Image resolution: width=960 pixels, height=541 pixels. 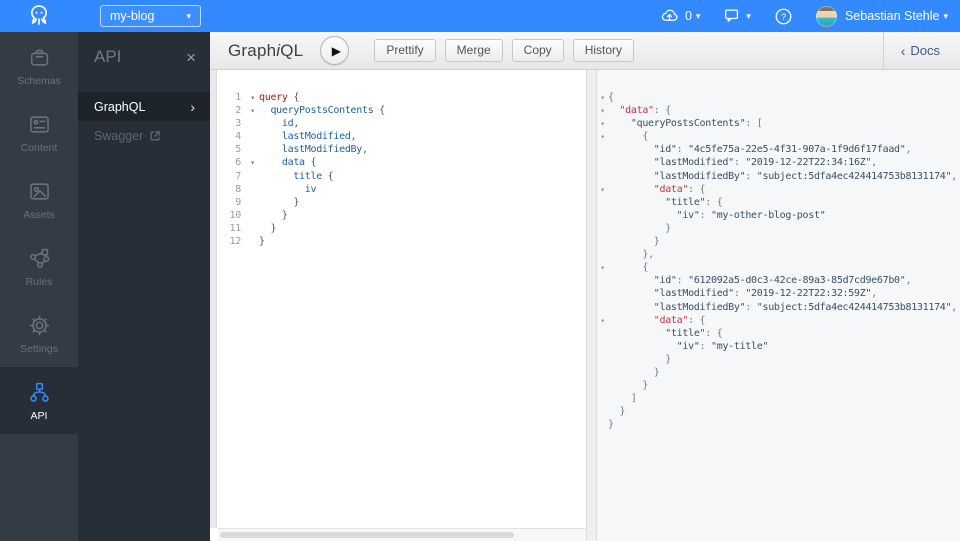 What do you see at coordinates (778, 123) in the screenshot?
I see `result-code-line: ▾ "queryPostsContents": [` at bounding box center [778, 123].